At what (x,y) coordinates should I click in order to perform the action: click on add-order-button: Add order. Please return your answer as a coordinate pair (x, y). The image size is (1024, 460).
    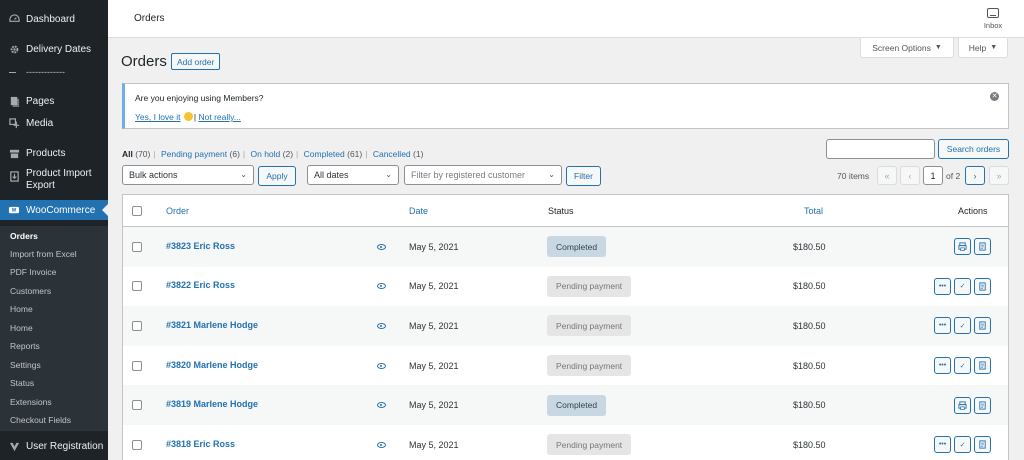
    Looking at the image, I should click on (196, 61).